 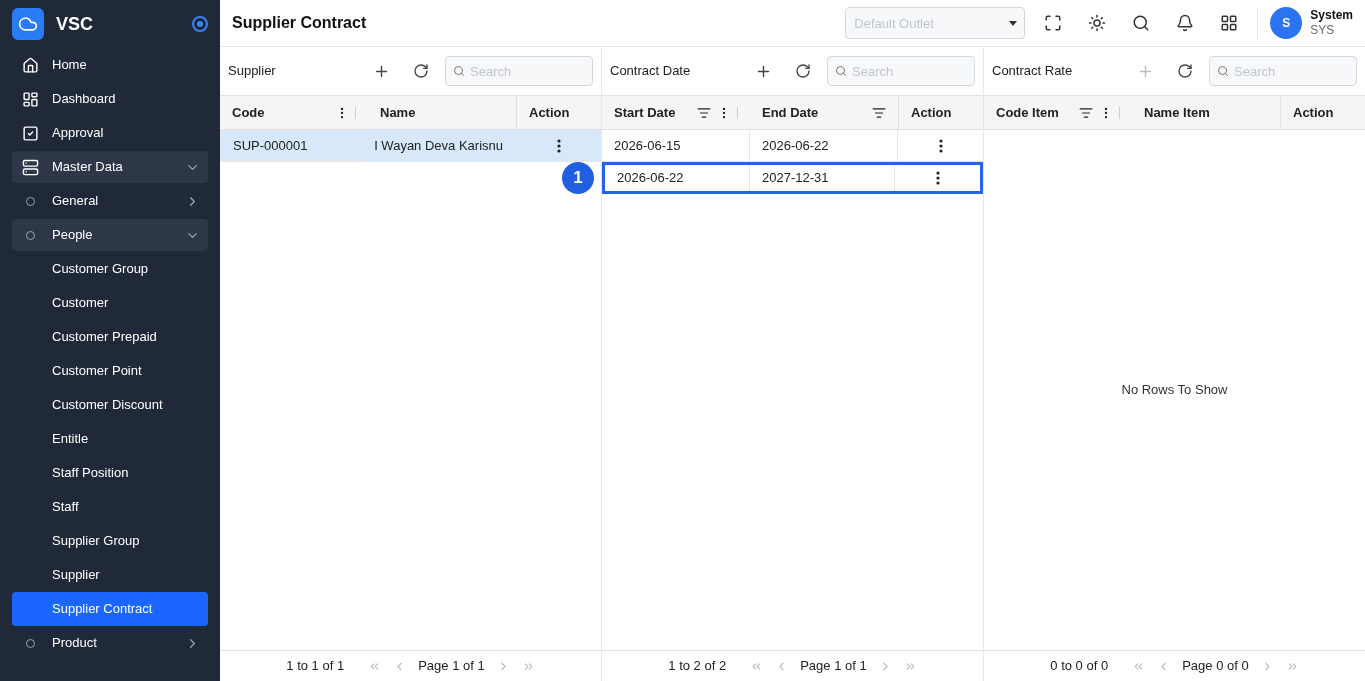 I want to click on column-header: Code, so click(x=294, y=112).